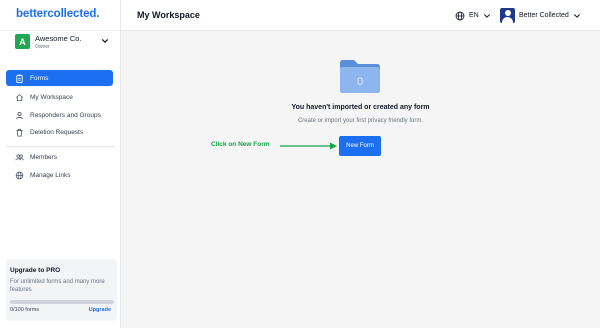  Describe the element at coordinates (360, 82) in the screenshot. I see `folder-count: 0` at that location.